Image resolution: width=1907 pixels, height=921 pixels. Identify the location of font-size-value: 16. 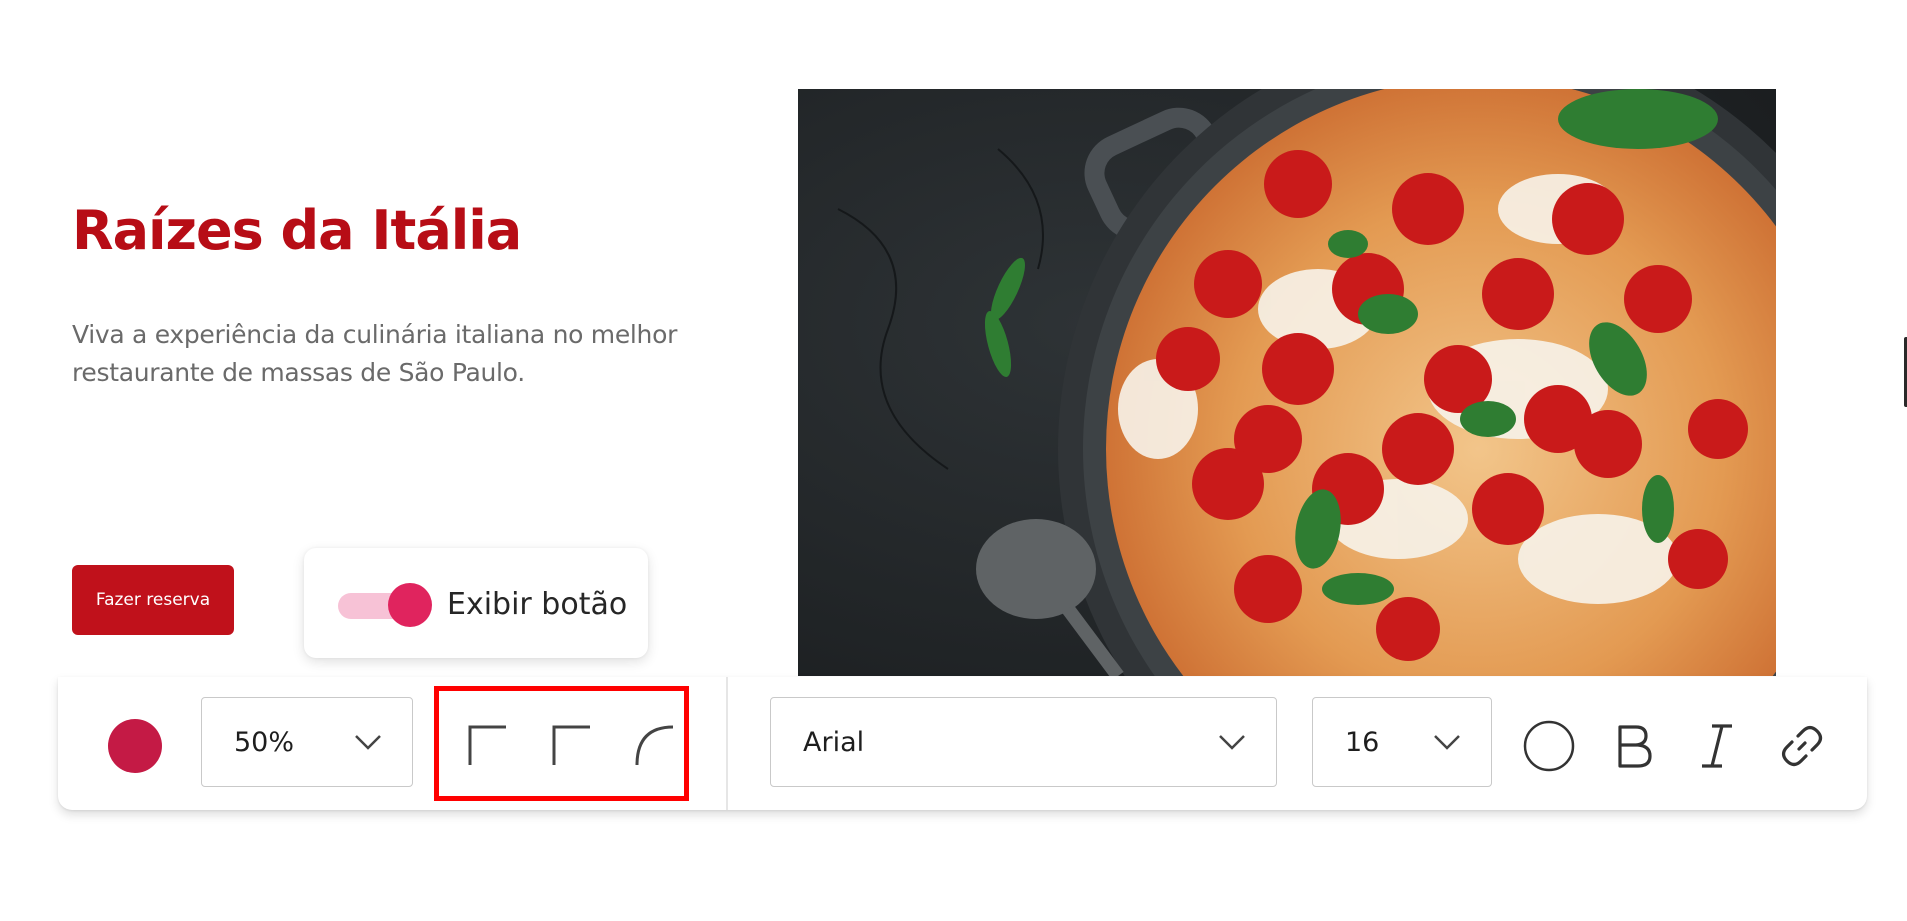
(1362, 742).